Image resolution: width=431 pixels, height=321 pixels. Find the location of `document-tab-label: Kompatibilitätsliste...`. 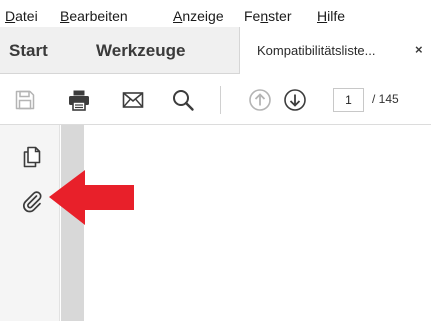

document-tab-label: Kompatibilitätsliste... is located at coordinates (316, 50).